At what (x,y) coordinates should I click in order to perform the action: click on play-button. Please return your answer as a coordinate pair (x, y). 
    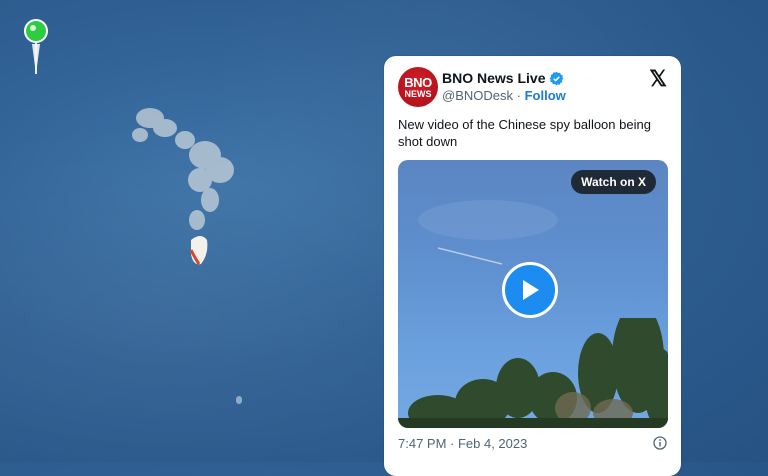
    Looking at the image, I should click on (530, 290).